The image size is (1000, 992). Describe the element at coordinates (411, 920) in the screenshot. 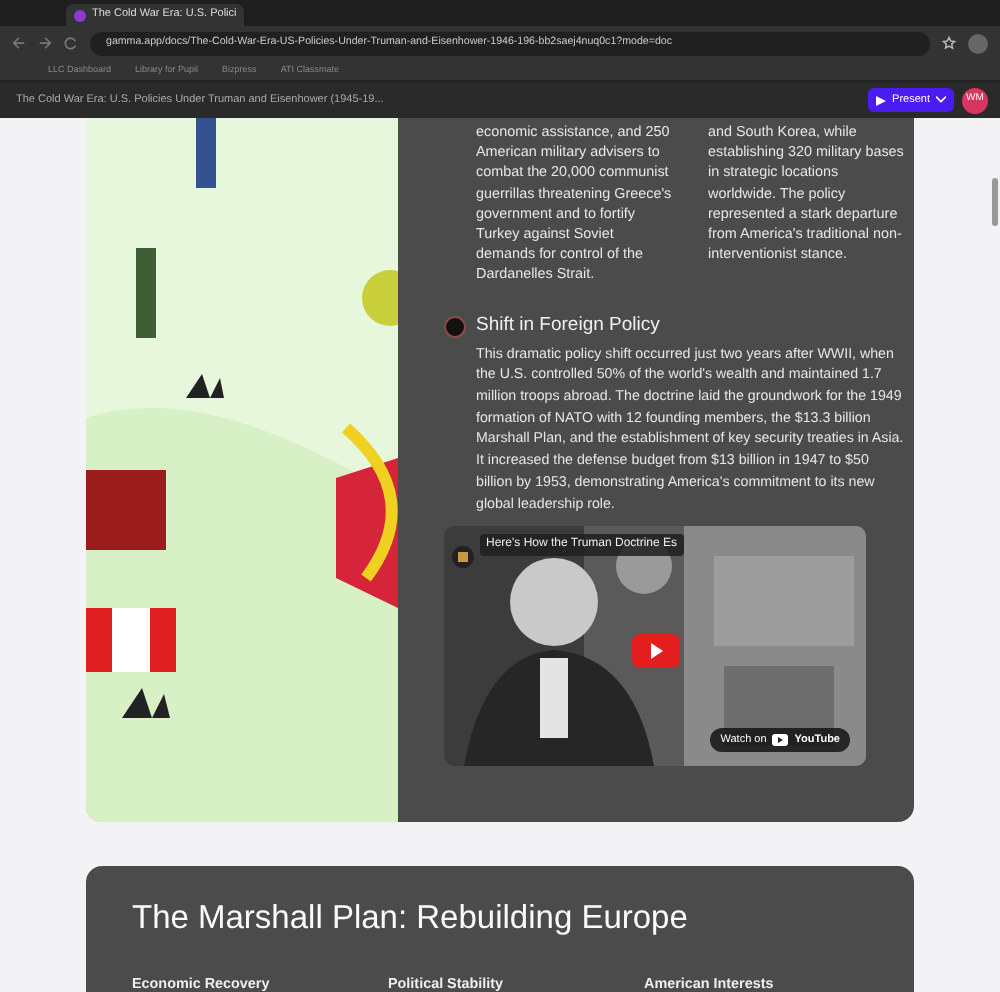

I see `section-title: The Marshall Plan: Rebuilding Europe` at that location.